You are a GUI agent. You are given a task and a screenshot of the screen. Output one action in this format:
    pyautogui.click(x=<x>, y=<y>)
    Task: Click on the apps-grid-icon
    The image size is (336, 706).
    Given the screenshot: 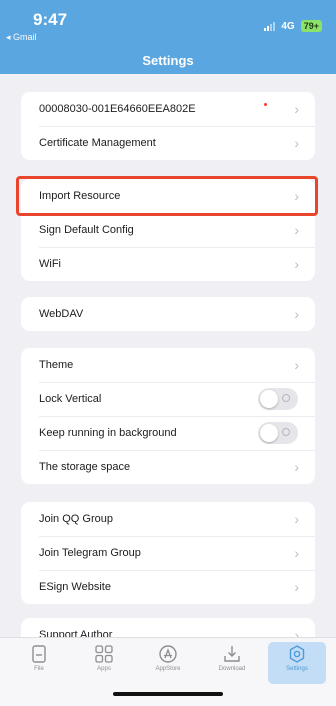 What is the action you would take?
    pyautogui.click(x=104, y=654)
    